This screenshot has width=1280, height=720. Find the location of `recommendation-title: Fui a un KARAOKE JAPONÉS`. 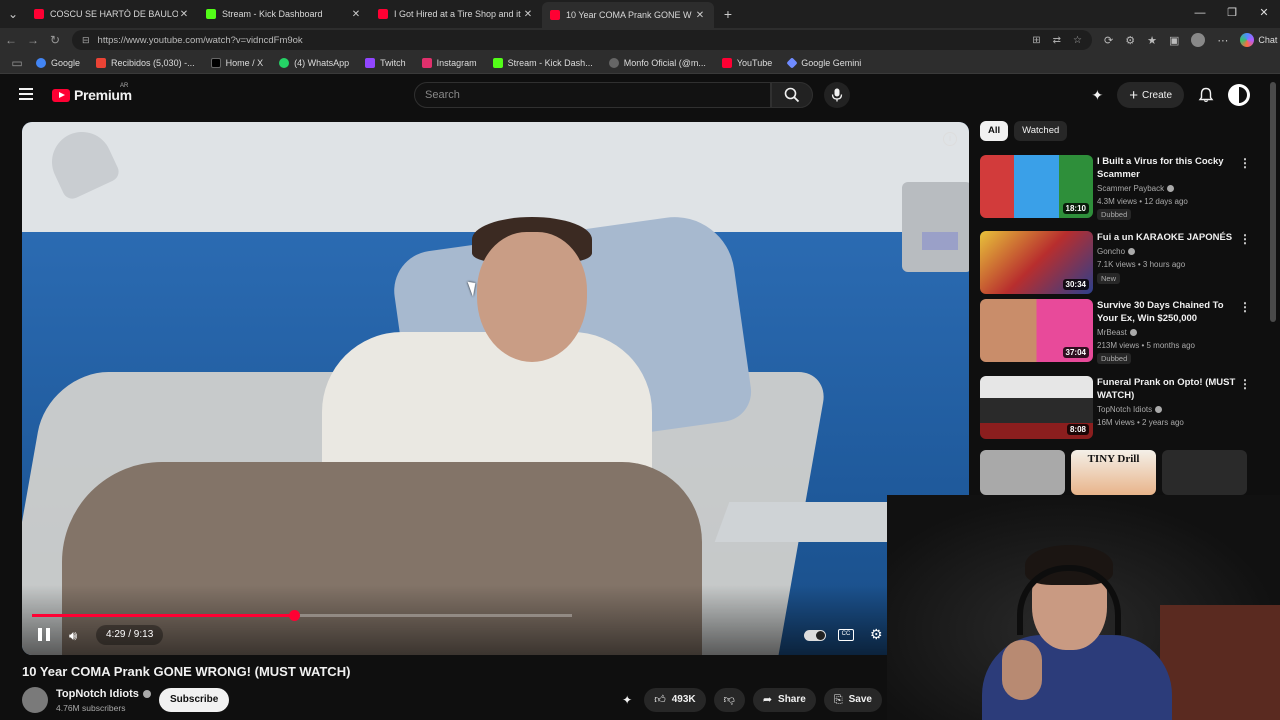

recommendation-title: Fui a un KARAOKE JAPONÉS is located at coordinates (1167, 237).